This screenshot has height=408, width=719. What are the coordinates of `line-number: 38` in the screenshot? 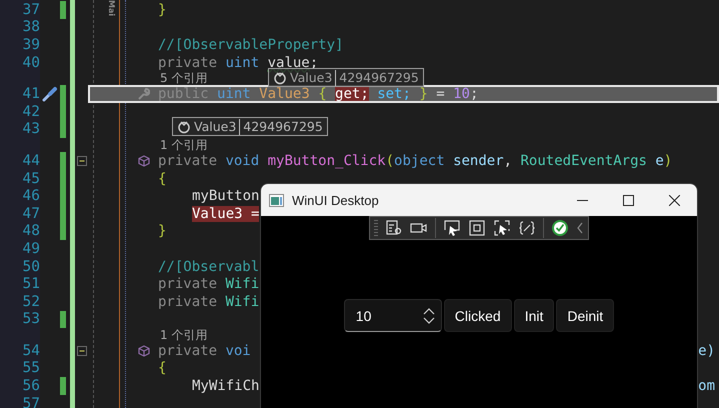 It's located at (31, 27).